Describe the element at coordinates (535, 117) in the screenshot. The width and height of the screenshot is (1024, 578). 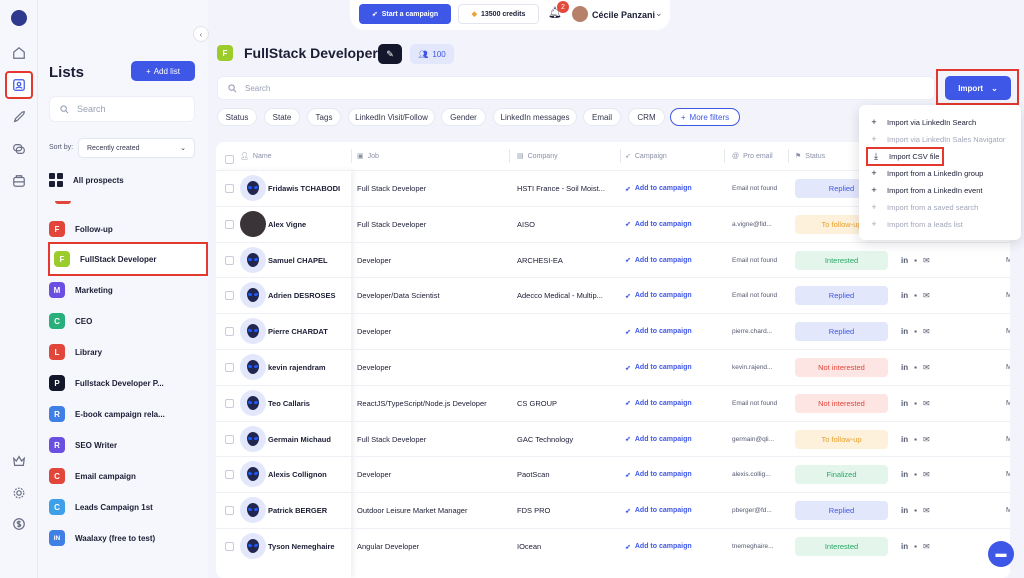
I see `filter-chip: LinkedIn messages` at that location.